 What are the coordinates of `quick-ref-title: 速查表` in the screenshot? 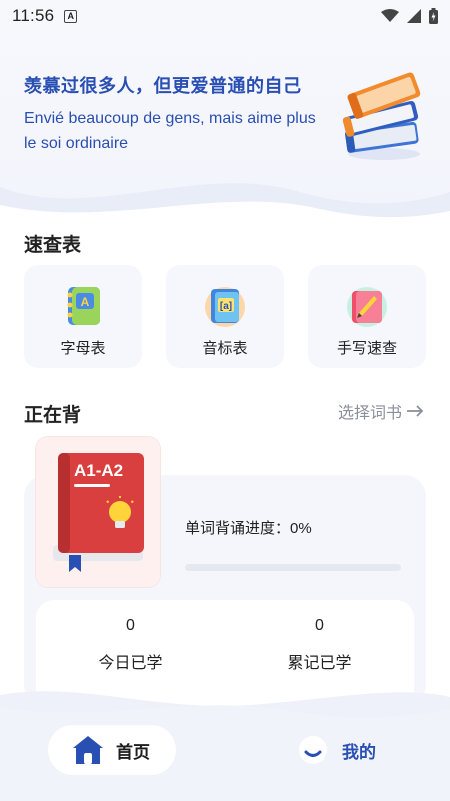 It's located at (53, 245).